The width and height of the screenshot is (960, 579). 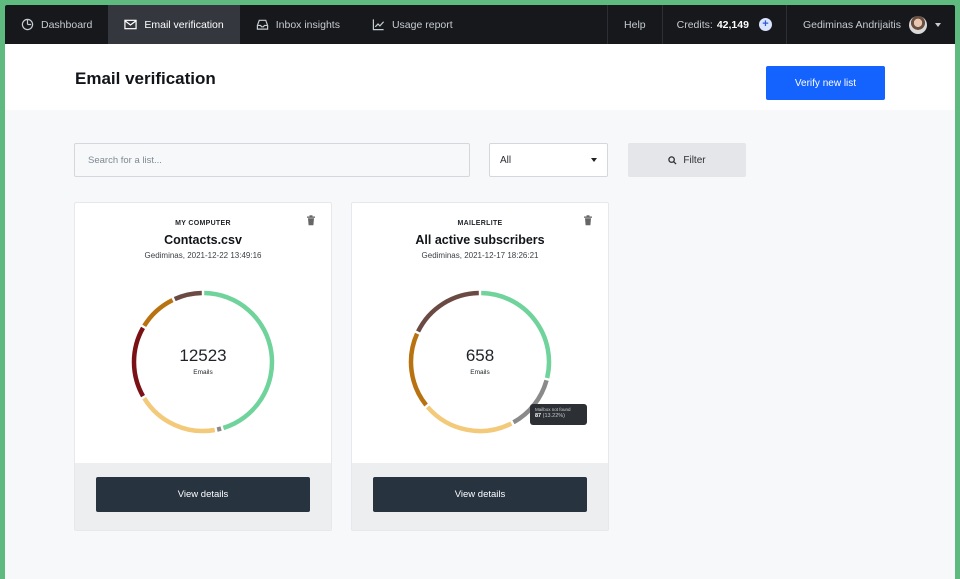 What do you see at coordinates (27, 24) in the screenshot?
I see `dashboard-icon` at bounding box center [27, 24].